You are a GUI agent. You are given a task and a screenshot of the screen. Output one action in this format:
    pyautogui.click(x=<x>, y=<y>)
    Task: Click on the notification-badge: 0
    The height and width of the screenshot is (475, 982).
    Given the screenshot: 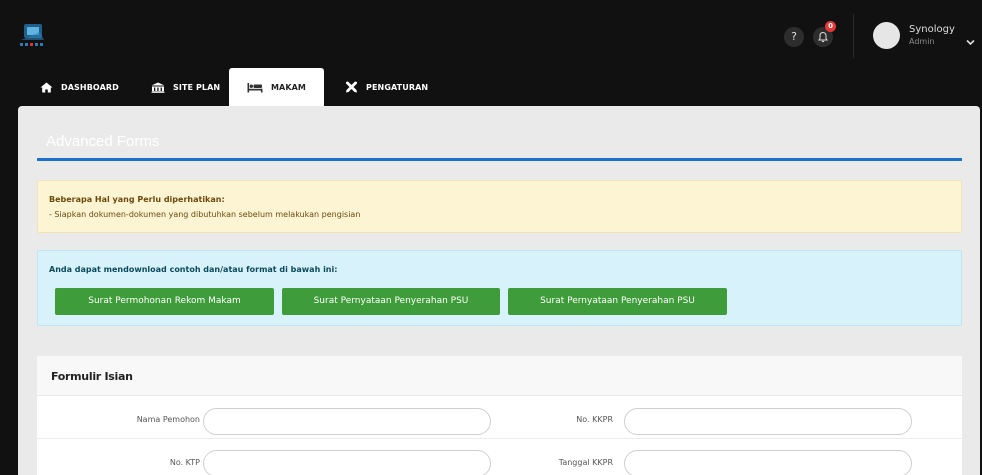 What is the action you would take?
    pyautogui.click(x=830, y=26)
    